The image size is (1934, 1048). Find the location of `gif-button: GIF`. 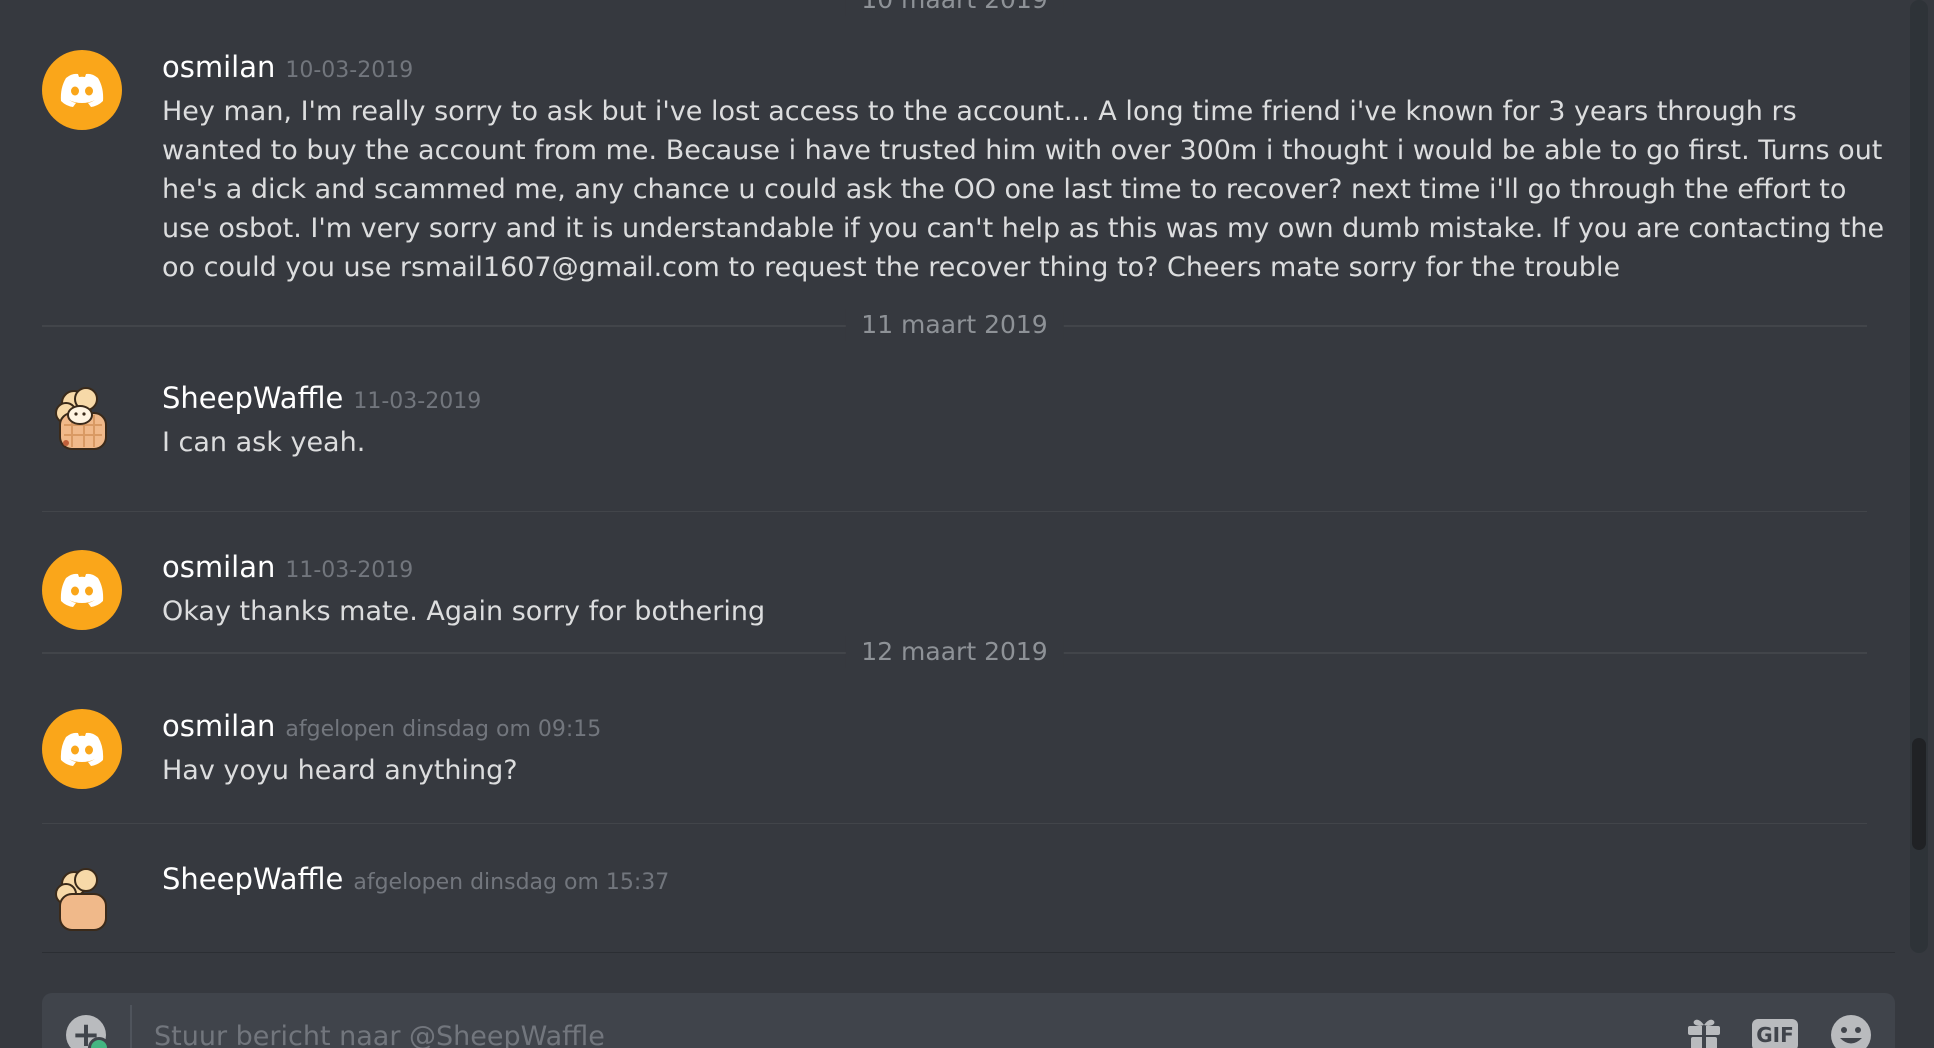

gif-button: GIF is located at coordinates (1775, 1030).